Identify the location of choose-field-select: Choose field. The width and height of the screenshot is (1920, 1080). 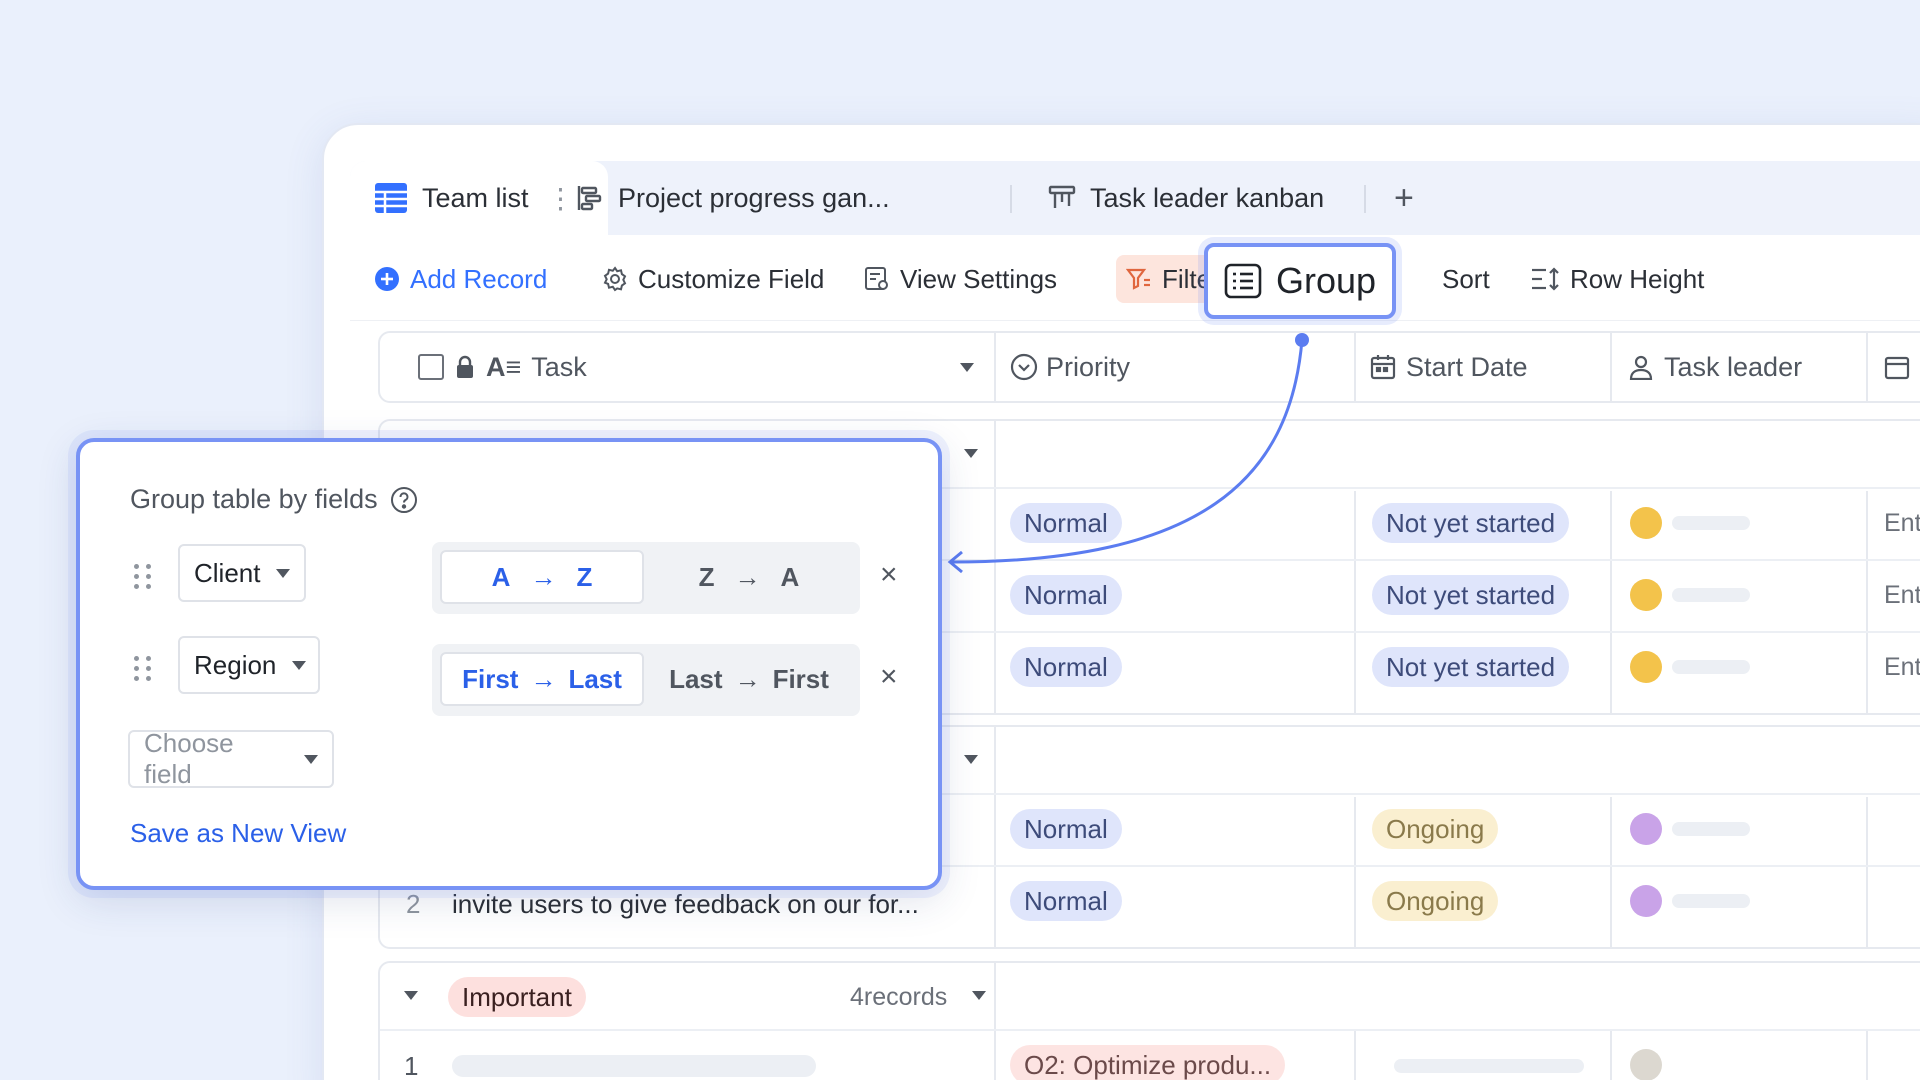
(231, 758).